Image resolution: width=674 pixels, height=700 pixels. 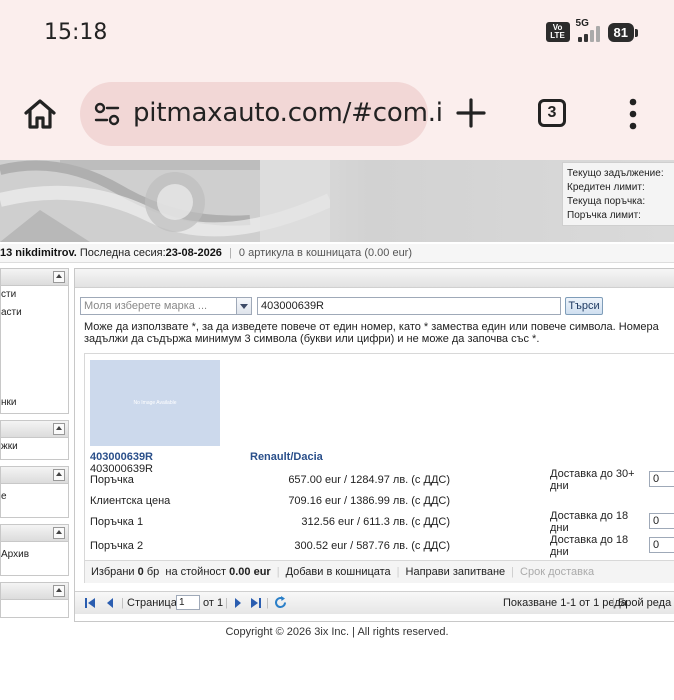 What do you see at coordinates (238, 603) in the screenshot?
I see `next-page-icon` at bounding box center [238, 603].